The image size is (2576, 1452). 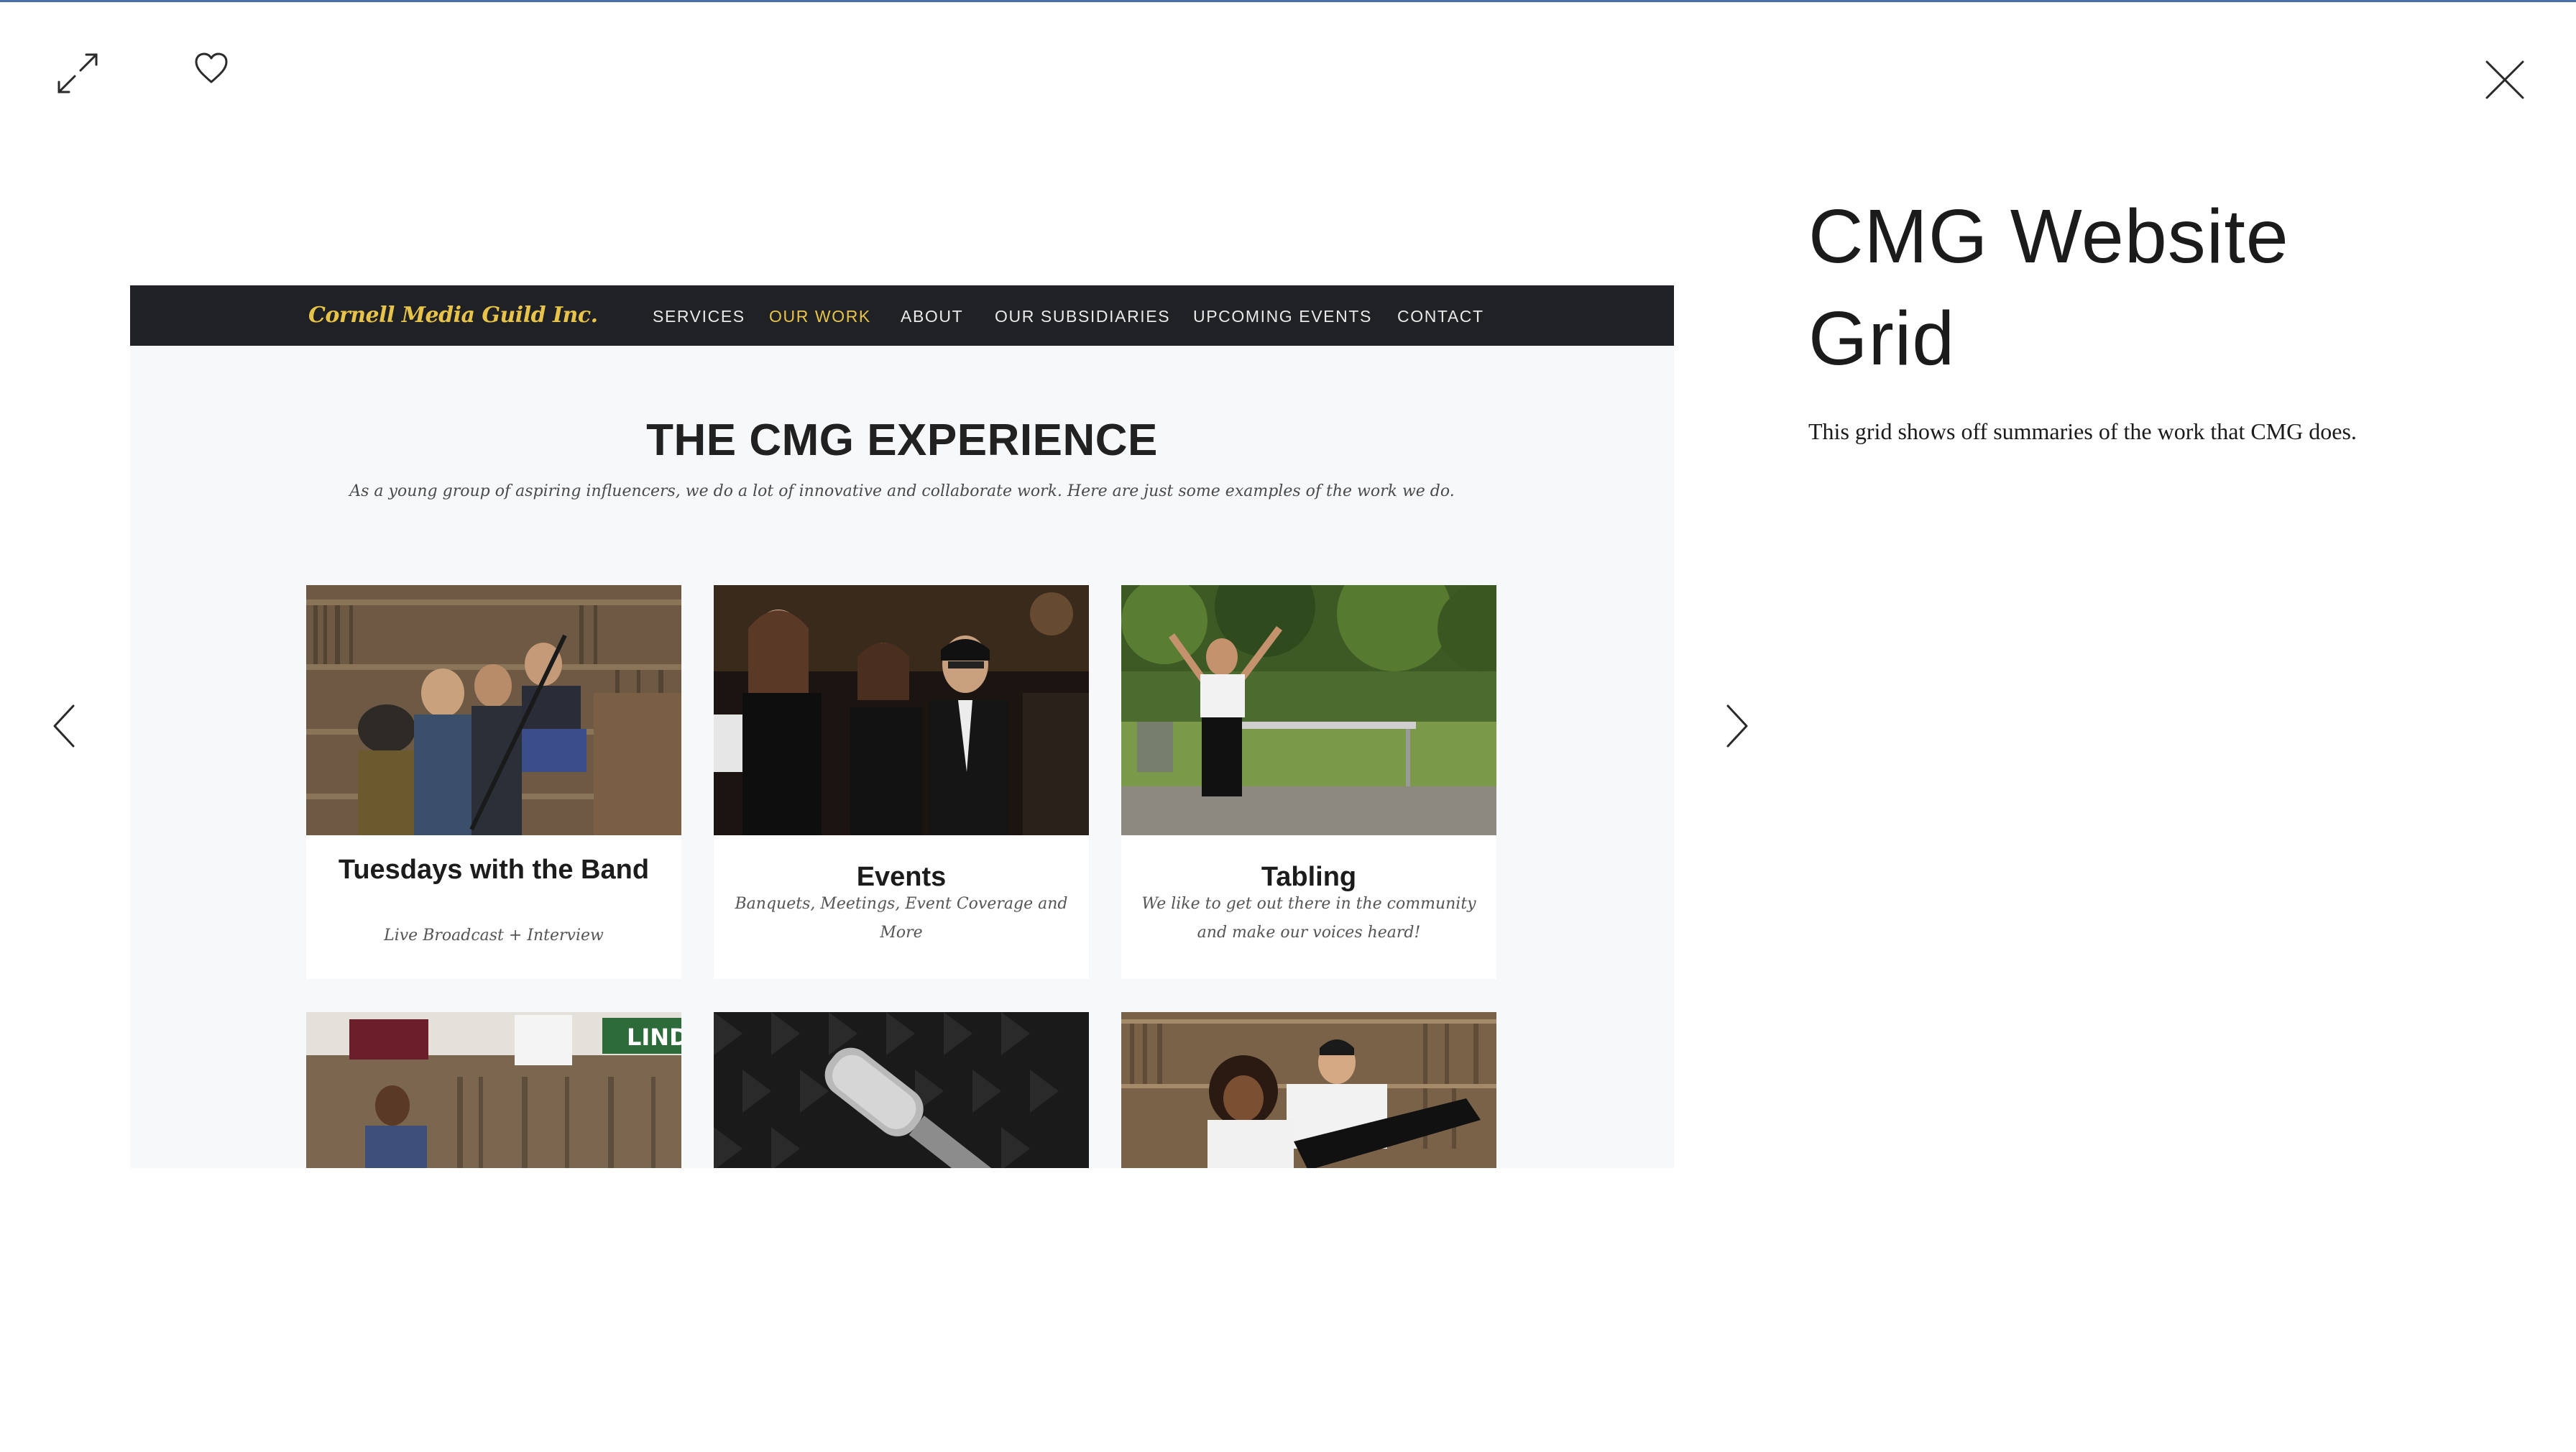 I want to click on card-title: Tuesdays with the Band, so click(x=494, y=870).